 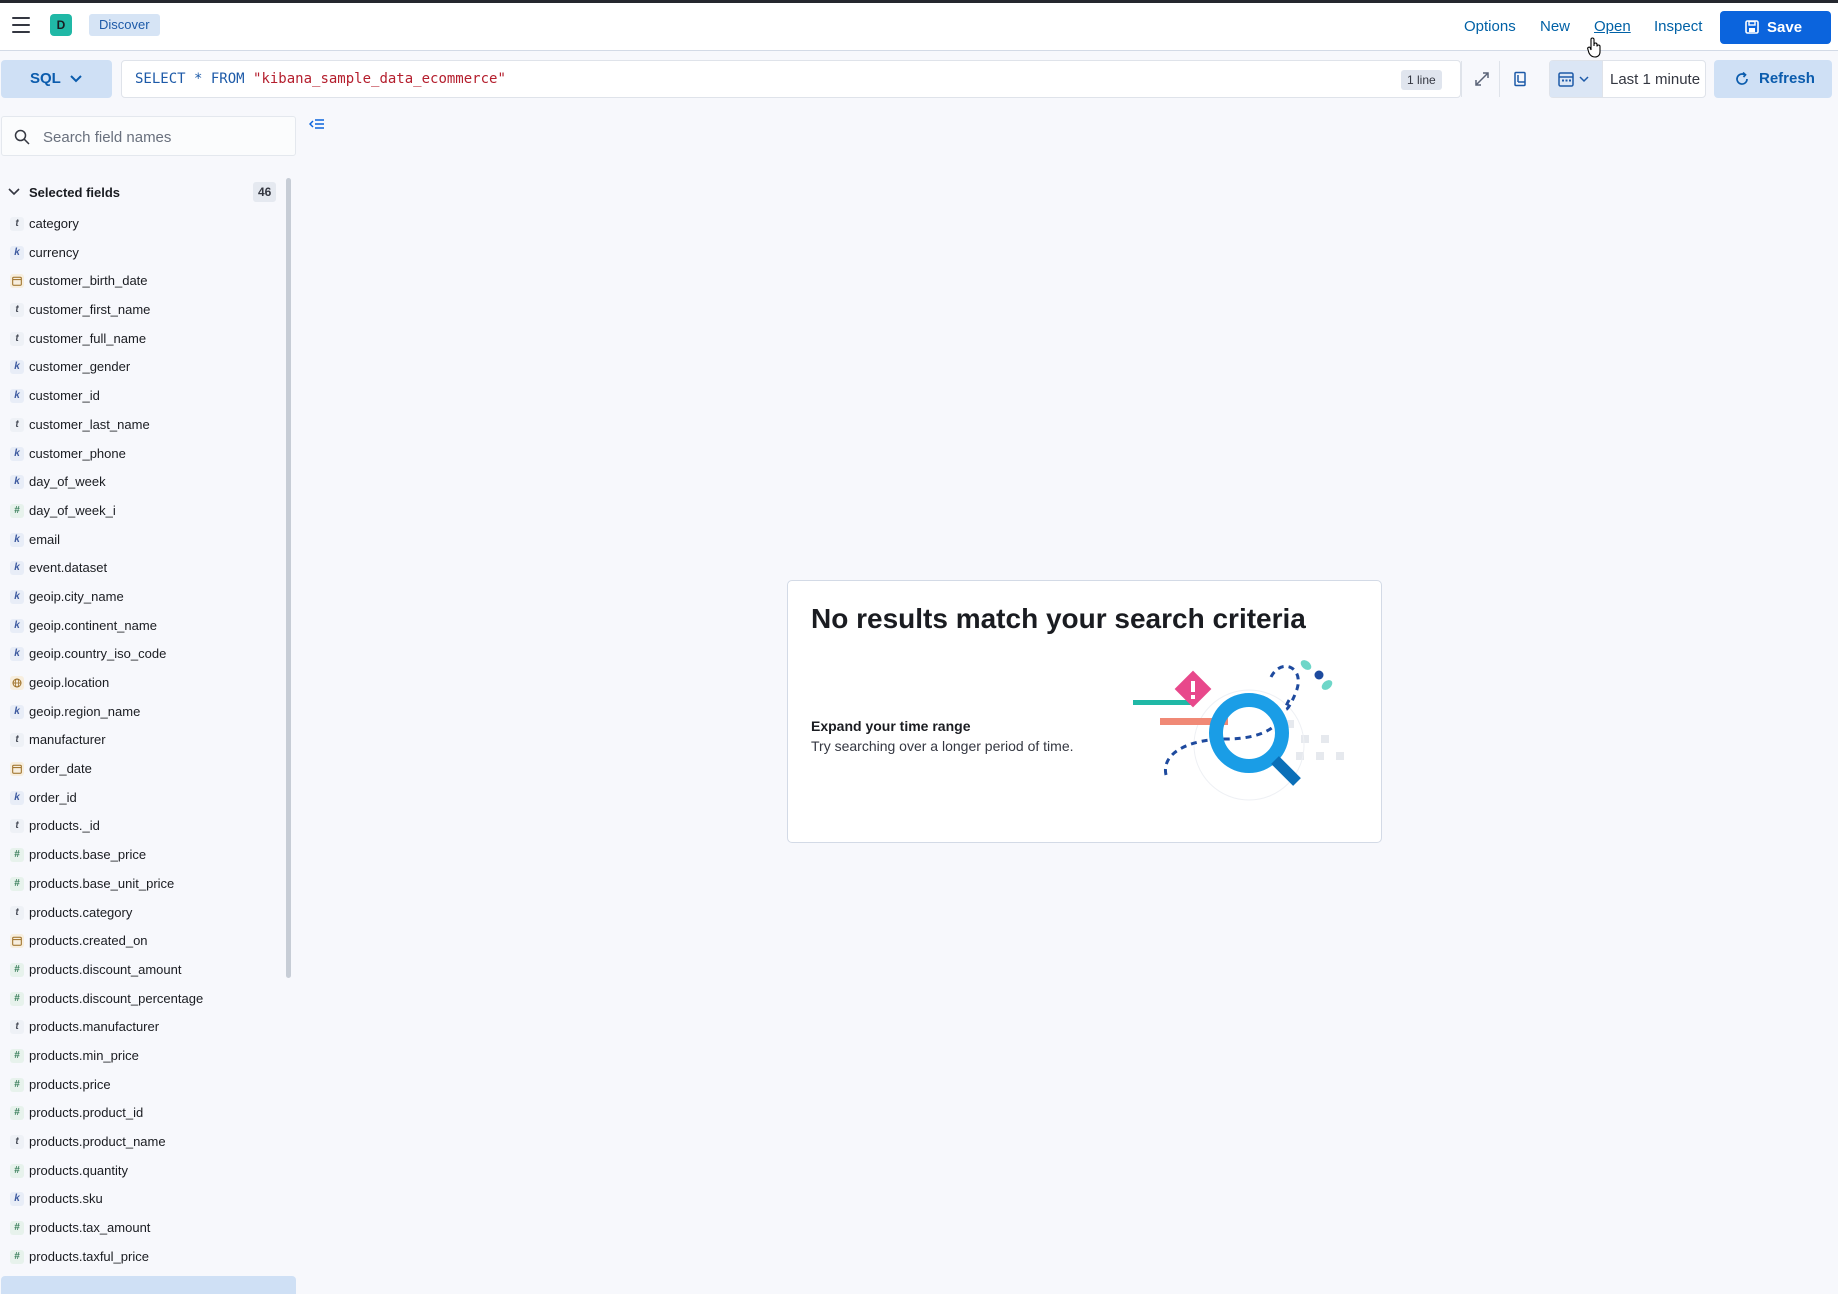 What do you see at coordinates (142, 1056) in the screenshot?
I see `field-item: # products.min_price` at bounding box center [142, 1056].